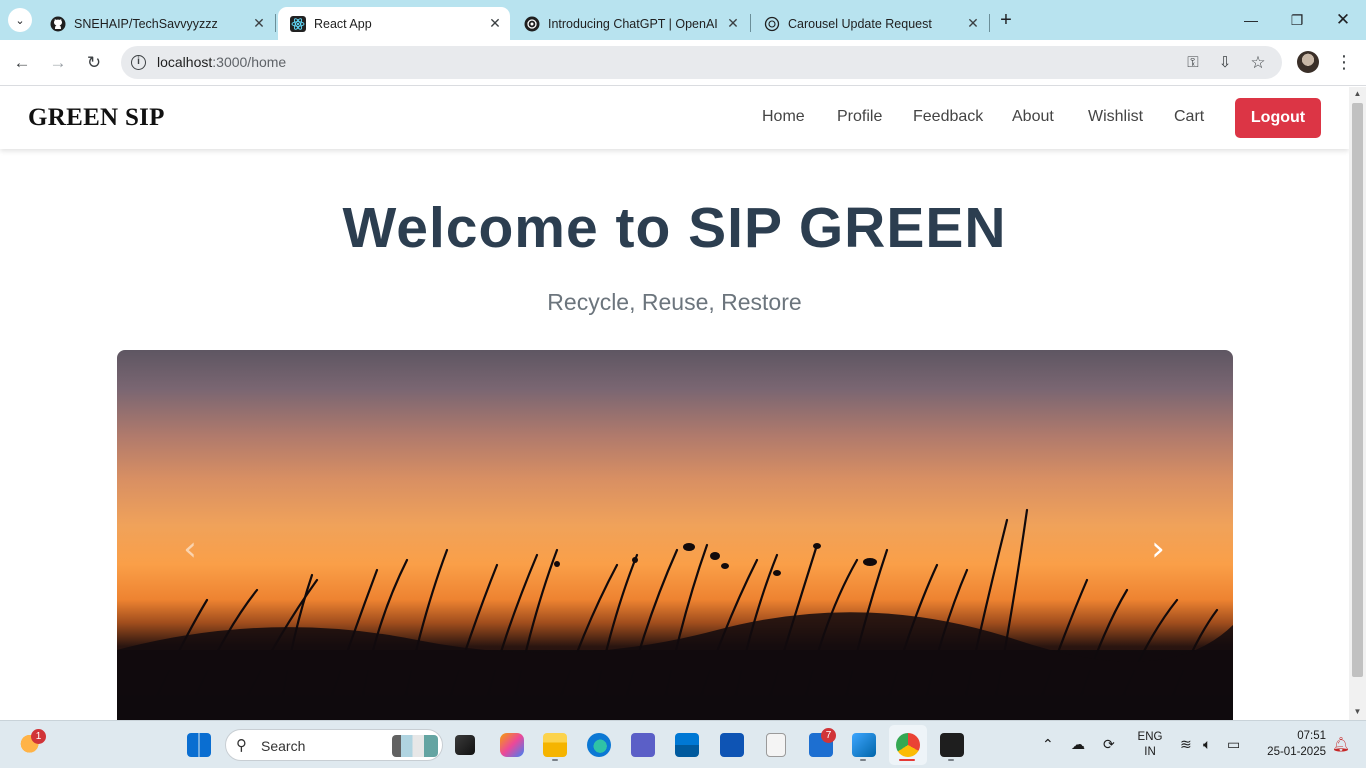  I want to click on search-highlight-image, so click(415, 746).